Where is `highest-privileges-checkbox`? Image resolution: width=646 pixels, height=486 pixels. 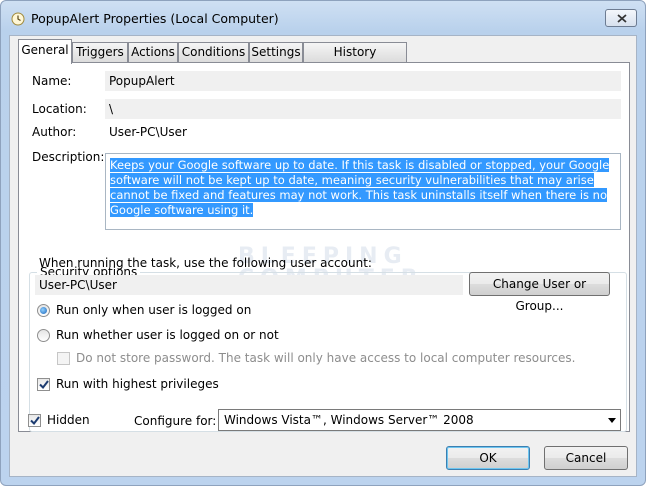 highest-privileges-checkbox is located at coordinates (43, 384).